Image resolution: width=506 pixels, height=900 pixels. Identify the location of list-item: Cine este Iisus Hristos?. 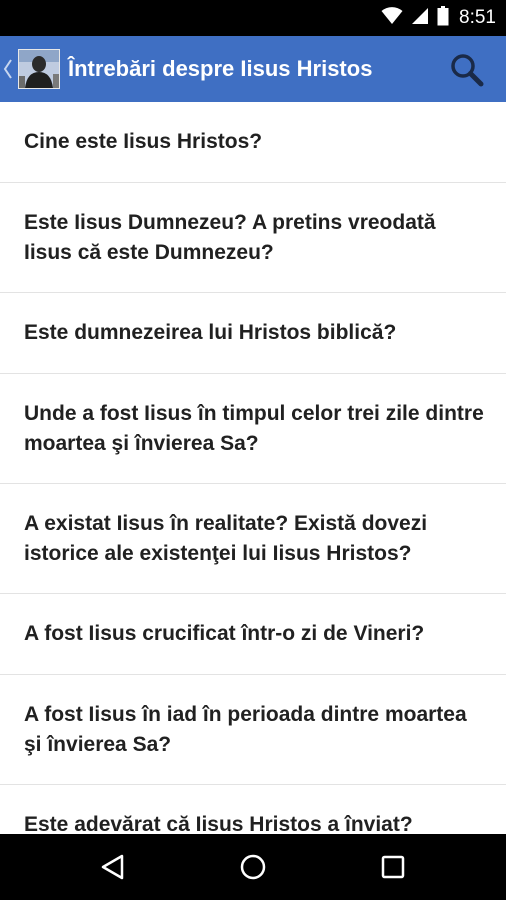
(253, 142).